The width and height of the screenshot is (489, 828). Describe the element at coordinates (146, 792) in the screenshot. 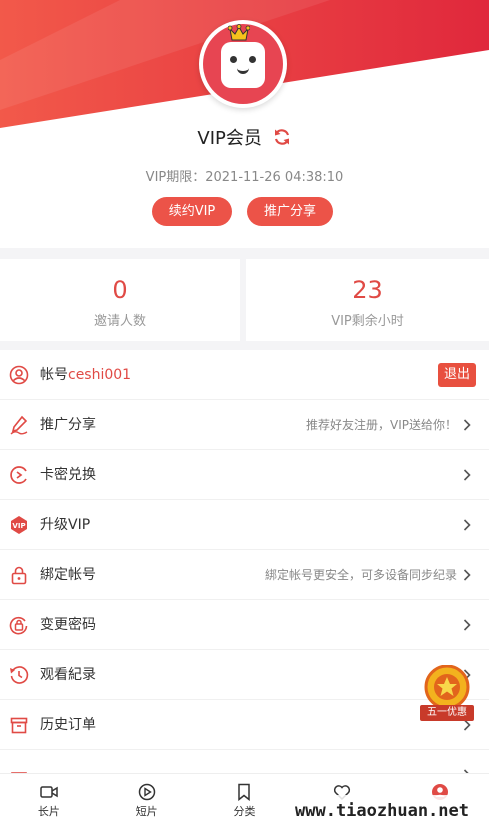

I see `play-circle-icon` at that location.